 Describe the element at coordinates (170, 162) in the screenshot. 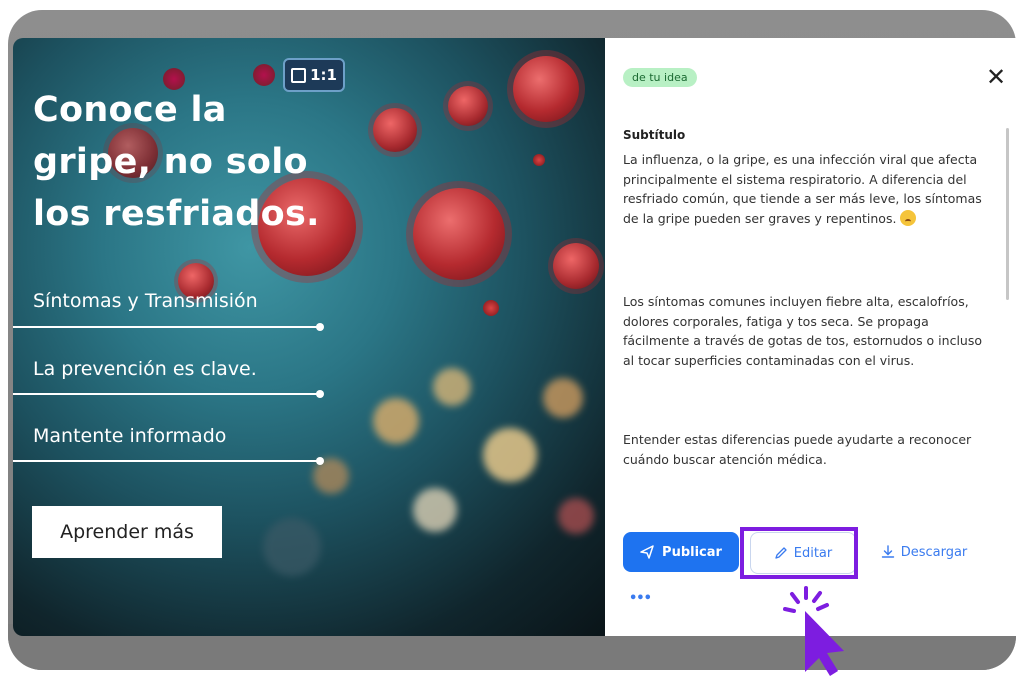

I see `headline-line: gripe, no solo` at that location.